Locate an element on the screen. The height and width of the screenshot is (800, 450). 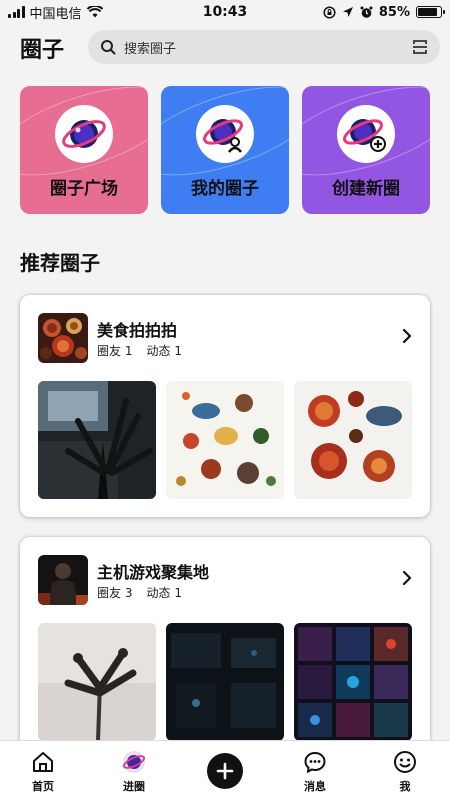
battery-icon is located at coordinates (430, 12).